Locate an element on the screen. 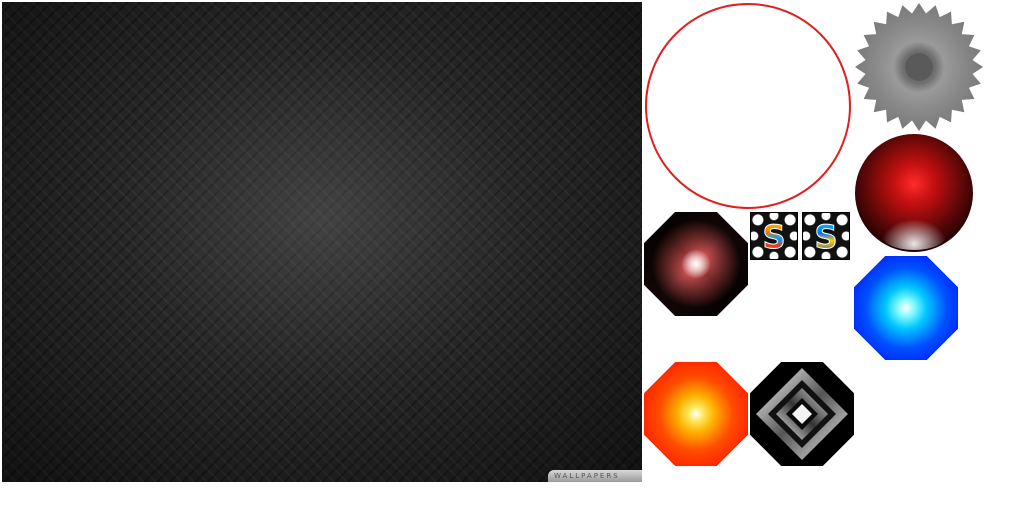 The height and width of the screenshot is (512, 1024). gear-icon is located at coordinates (919, 67).